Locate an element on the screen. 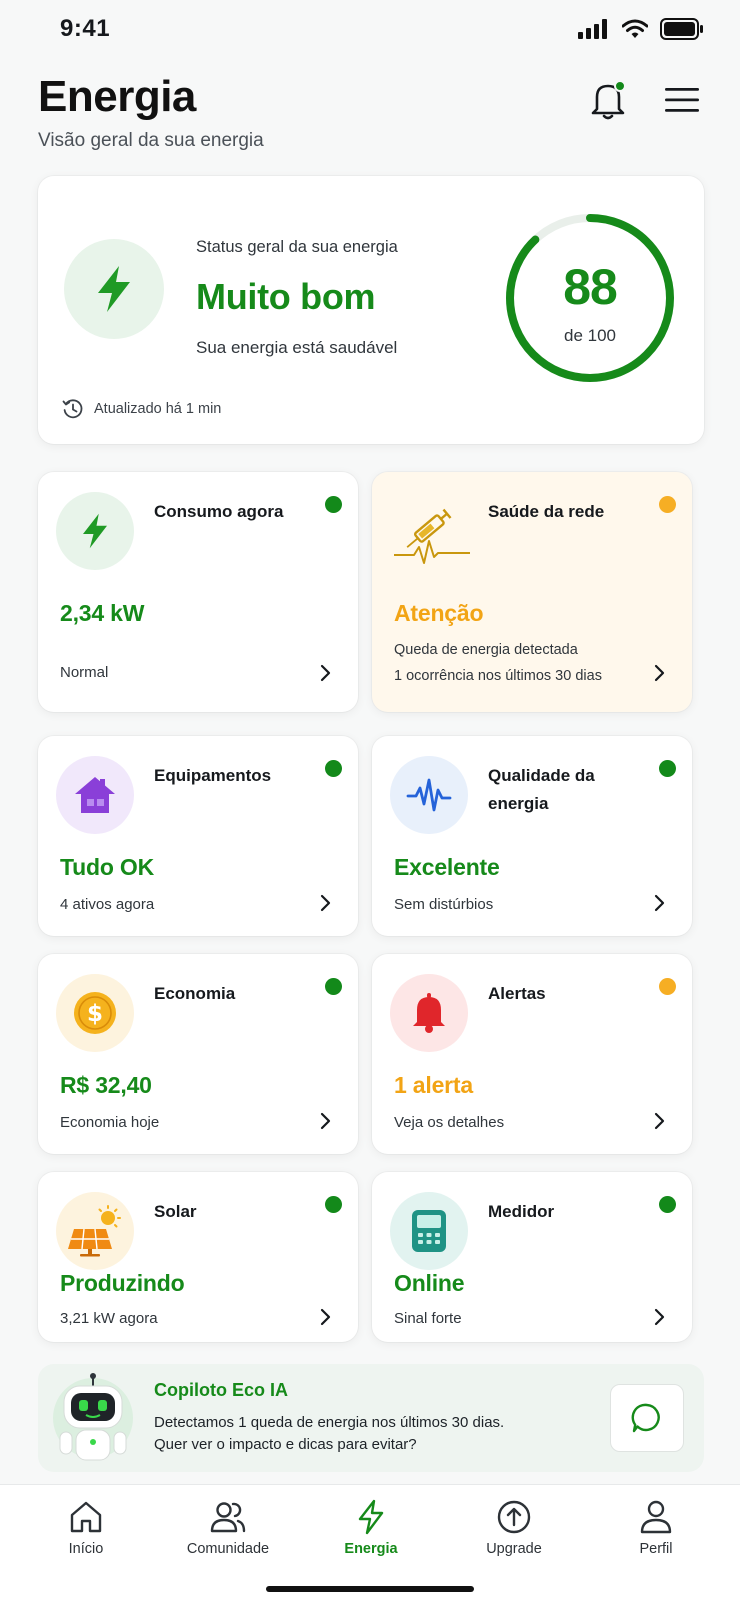 The width and height of the screenshot is (740, 1600). grid-health-icon-badge is located at coordinates (432, 532).